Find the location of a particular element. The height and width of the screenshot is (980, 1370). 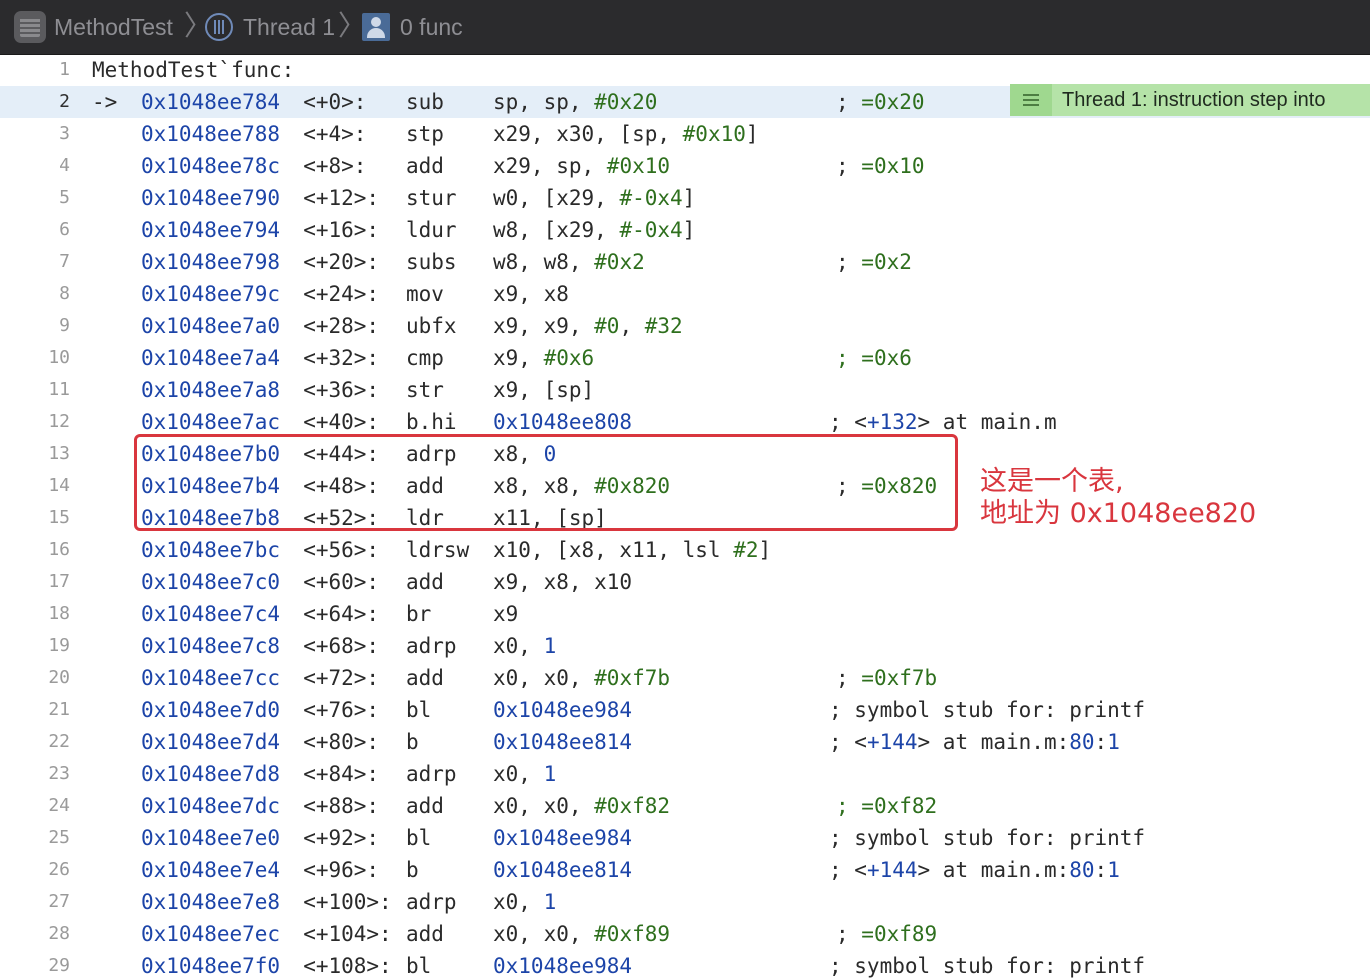

instruction-operands: x0, x0, #0xf7b is located at coordinates (581, 678).